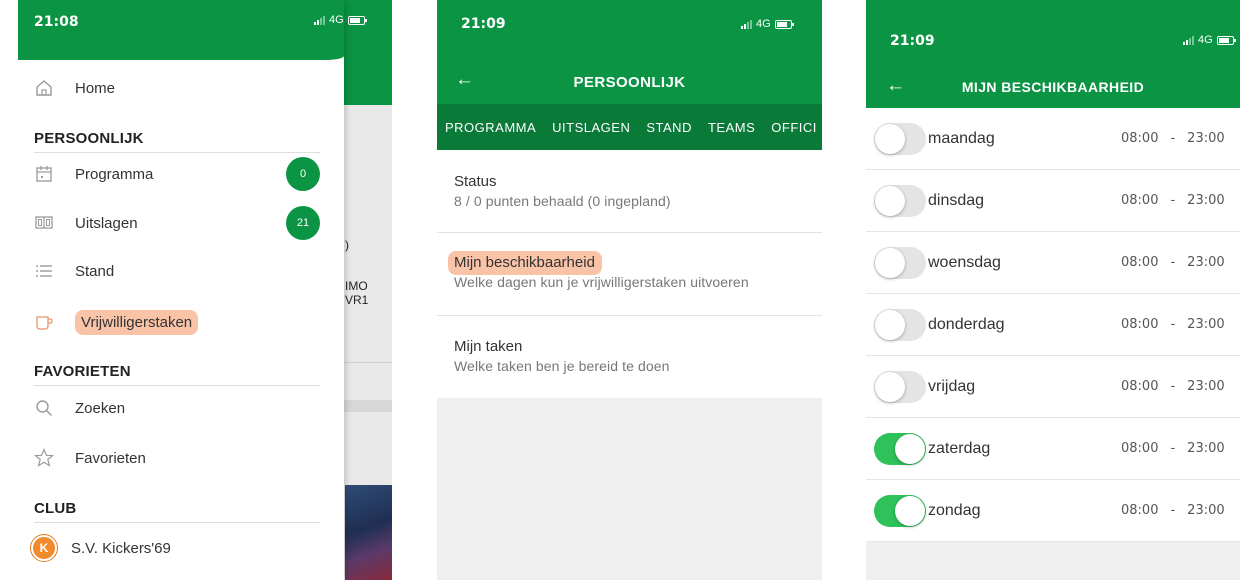 The width and height of the screenshot is (1240, 580). Describe the element at coordinates (1053, 139) in the screenshot. I see `day-row-maandag: maandag 08:00-23:00` at that location.